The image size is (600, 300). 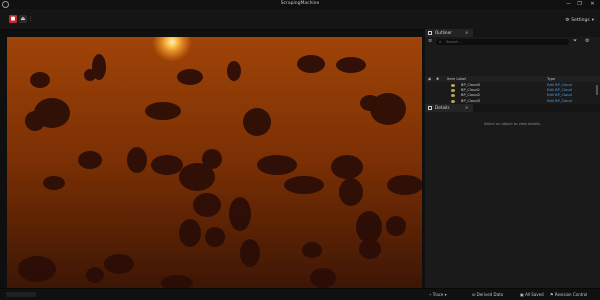 I want to click on main-toolbar: ■ ⏏ ⋮ ⚙ Settings ▾, so click(x=300, y=19).